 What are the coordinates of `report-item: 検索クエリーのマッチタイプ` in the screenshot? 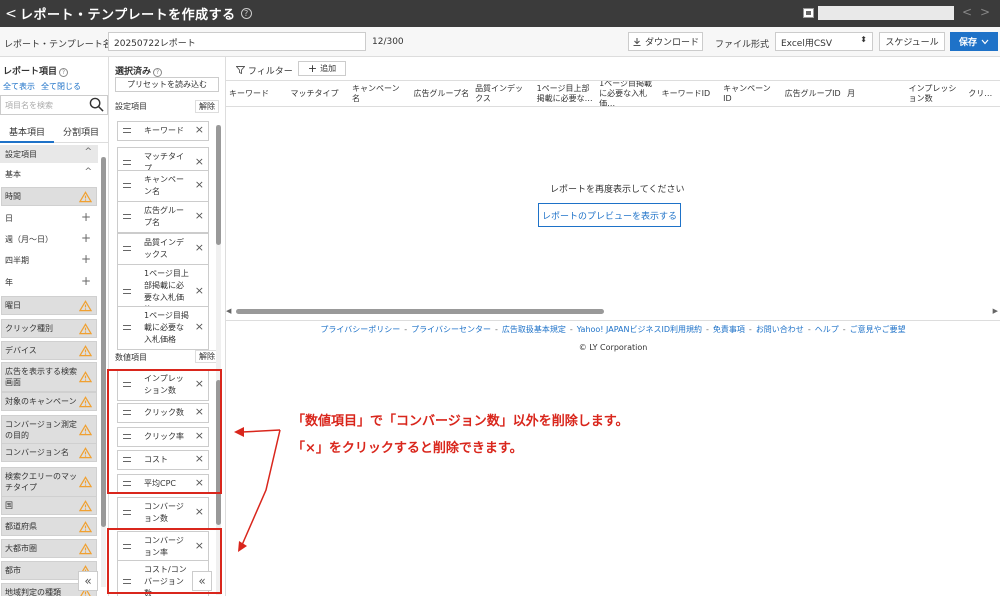 It's located at (49, 482).